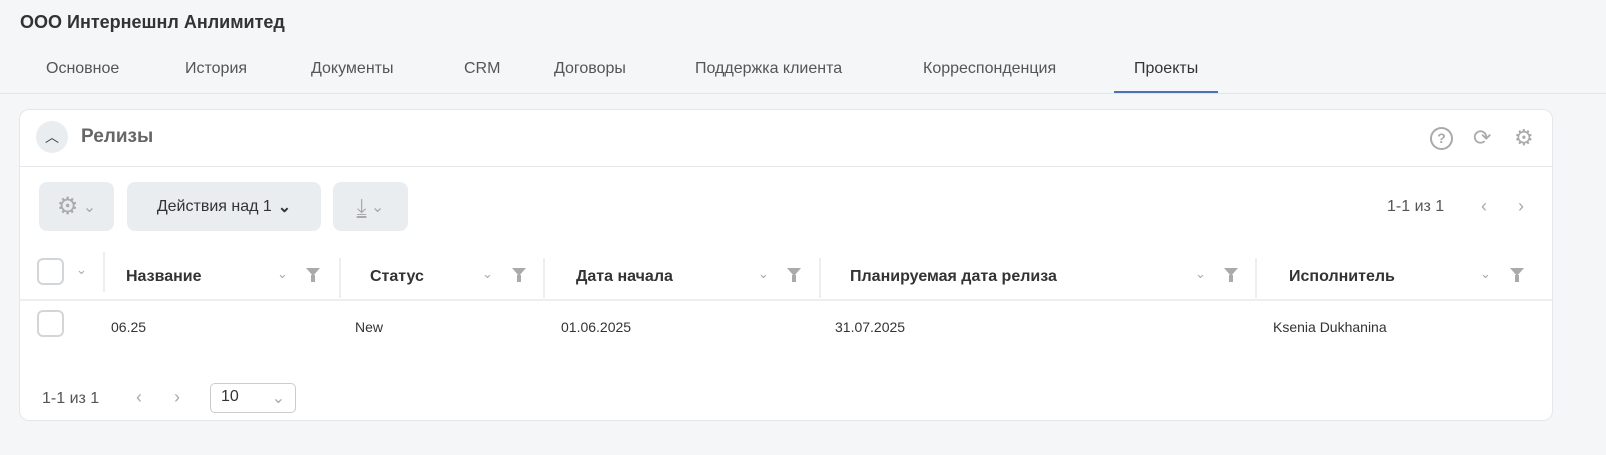 This screenshot has width=1606, height=455. I want to click on header-divider, so click(786, 300).